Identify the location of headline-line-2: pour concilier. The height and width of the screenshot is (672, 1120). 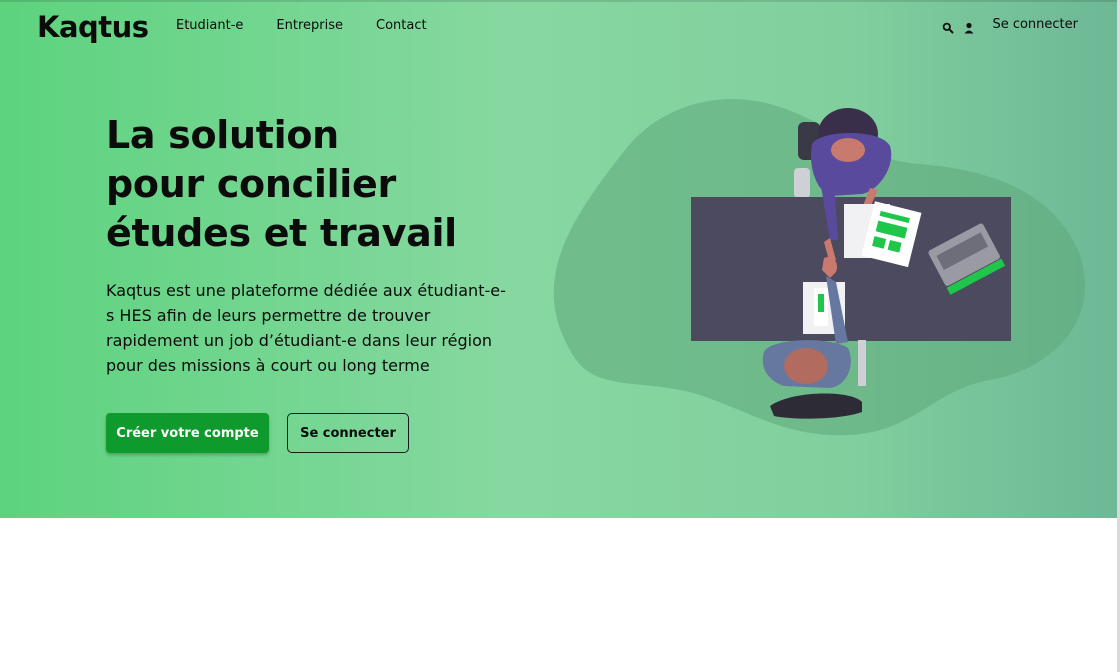
(251, 184).